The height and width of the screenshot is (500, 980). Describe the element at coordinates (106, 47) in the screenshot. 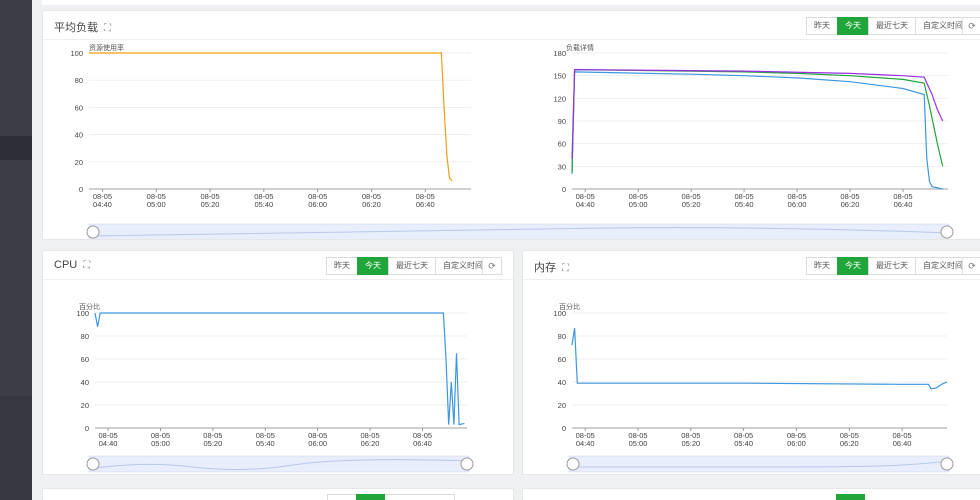

I see `y-axis-label: 资源使用率` at that location.